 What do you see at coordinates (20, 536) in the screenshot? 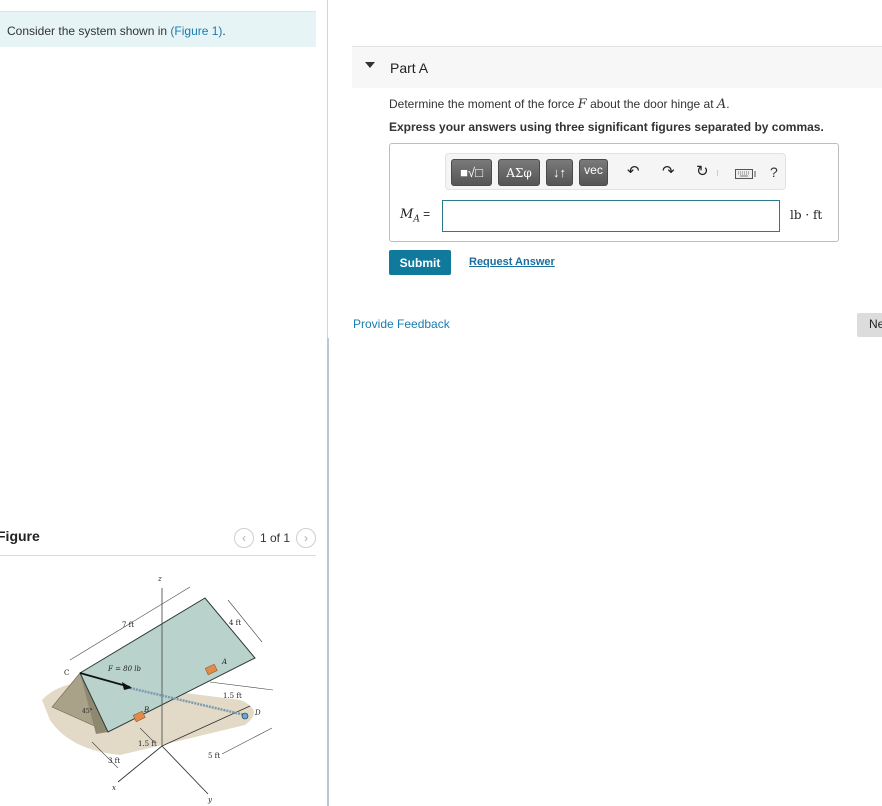
I see `figure-title: Figure` at bounding box center [20, 536].